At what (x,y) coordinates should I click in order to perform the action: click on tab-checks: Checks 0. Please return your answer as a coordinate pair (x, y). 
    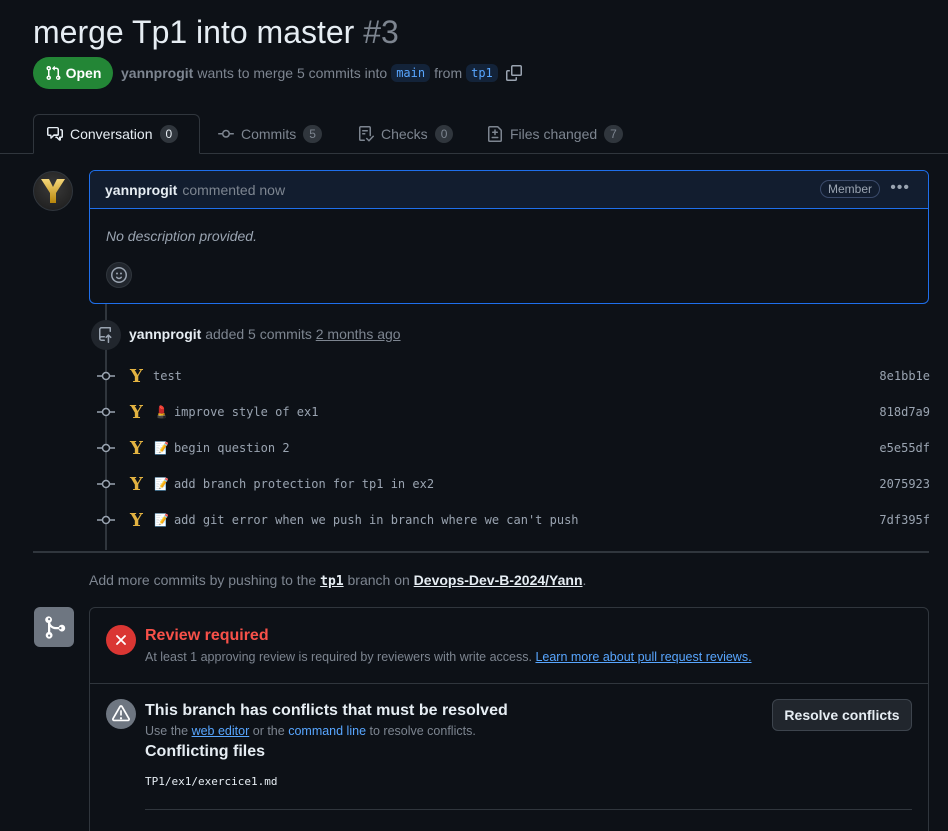
    Looking at the image, I should click on (406, 134).